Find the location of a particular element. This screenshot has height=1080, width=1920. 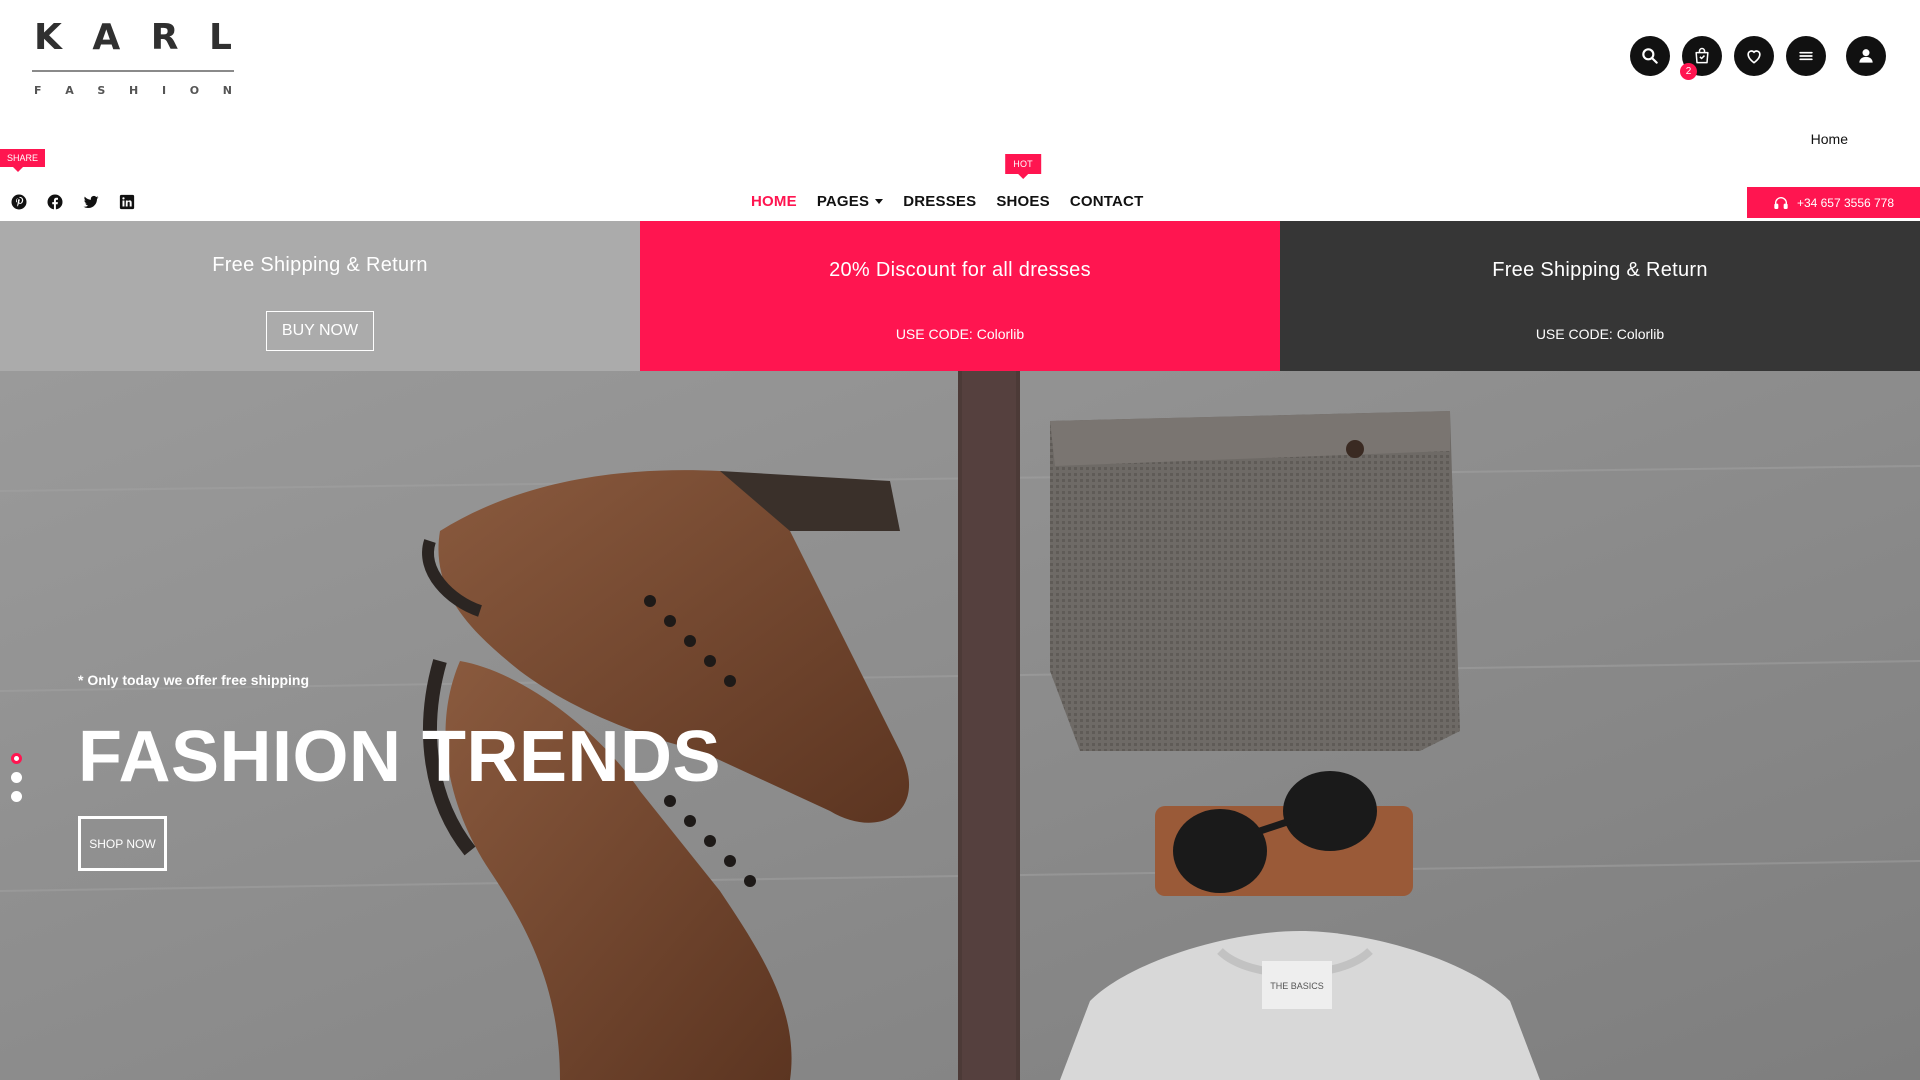

linkedin-icon is located at coordinates (127, 202).